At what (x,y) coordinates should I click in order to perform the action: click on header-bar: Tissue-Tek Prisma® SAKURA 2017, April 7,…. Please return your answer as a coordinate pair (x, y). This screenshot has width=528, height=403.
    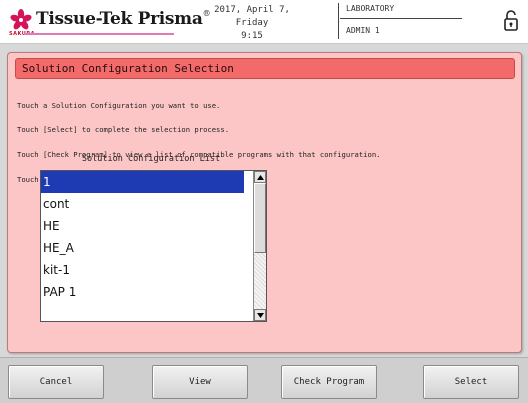
    Looking at the image, I should click on (264, 22).